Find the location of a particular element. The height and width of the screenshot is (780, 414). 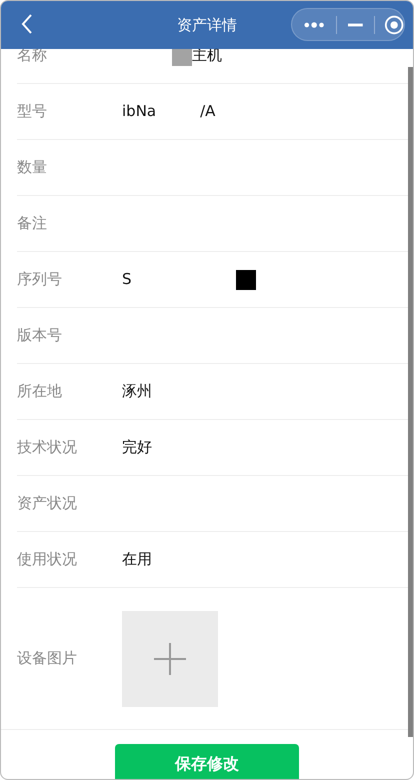

field-label: 序列号 is located at coordinates (40, 279).